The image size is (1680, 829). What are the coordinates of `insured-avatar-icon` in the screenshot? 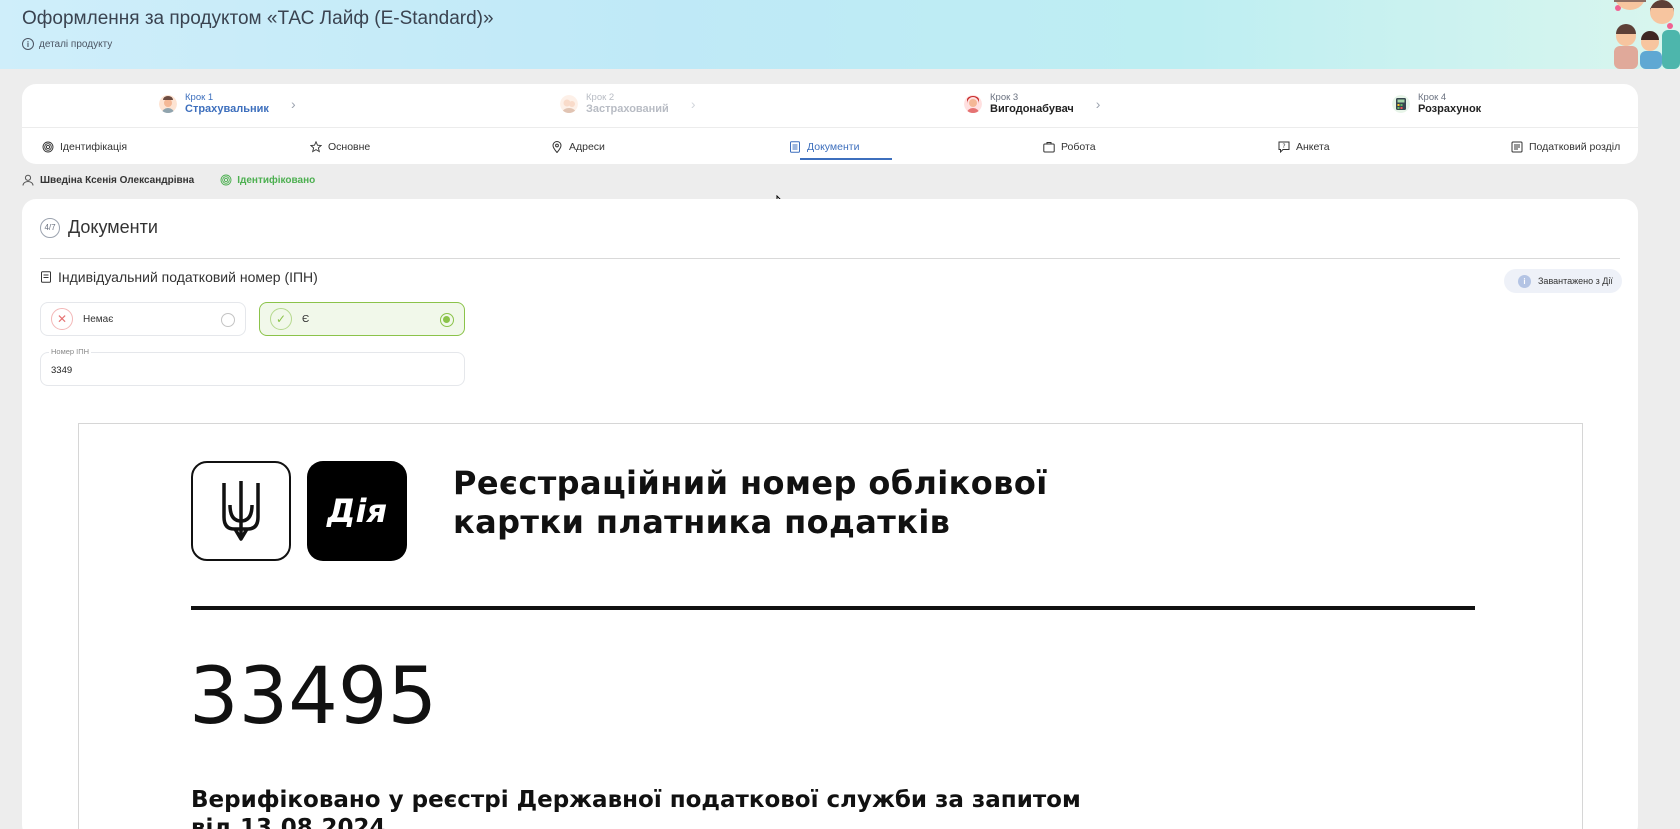 It's located at (569, 103).